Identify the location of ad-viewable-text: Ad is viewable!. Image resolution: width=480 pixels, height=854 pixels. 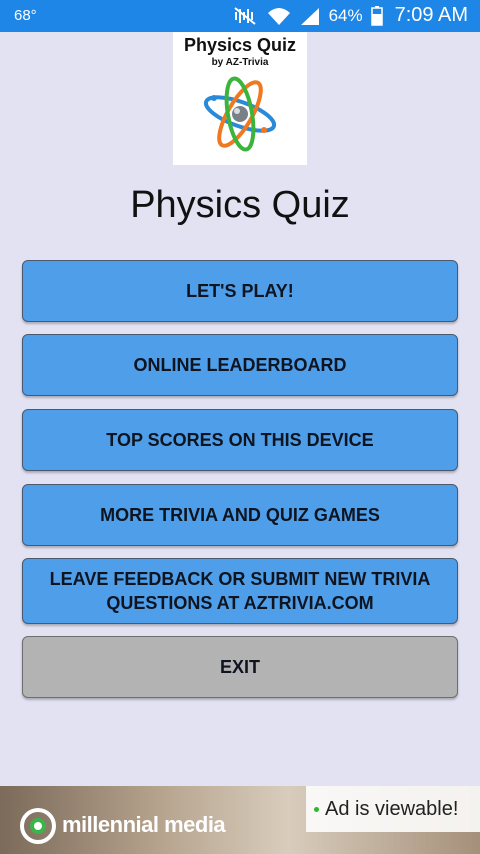
(392, 808).